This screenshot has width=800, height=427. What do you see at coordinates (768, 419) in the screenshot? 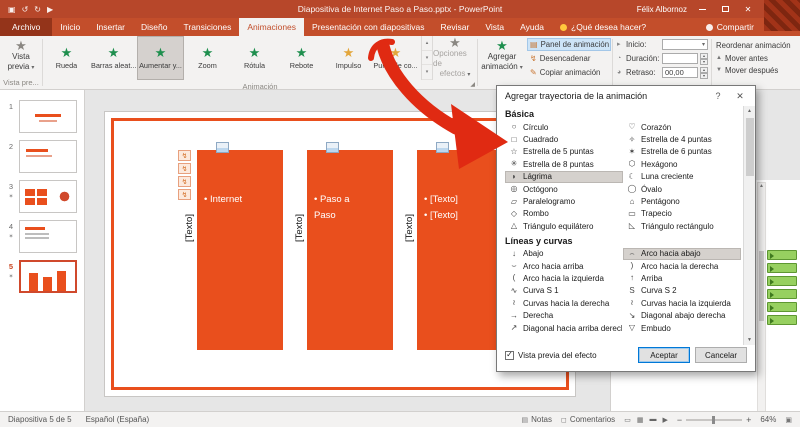
I see `zoom-level: 64%` at bounding box center [768, 419].